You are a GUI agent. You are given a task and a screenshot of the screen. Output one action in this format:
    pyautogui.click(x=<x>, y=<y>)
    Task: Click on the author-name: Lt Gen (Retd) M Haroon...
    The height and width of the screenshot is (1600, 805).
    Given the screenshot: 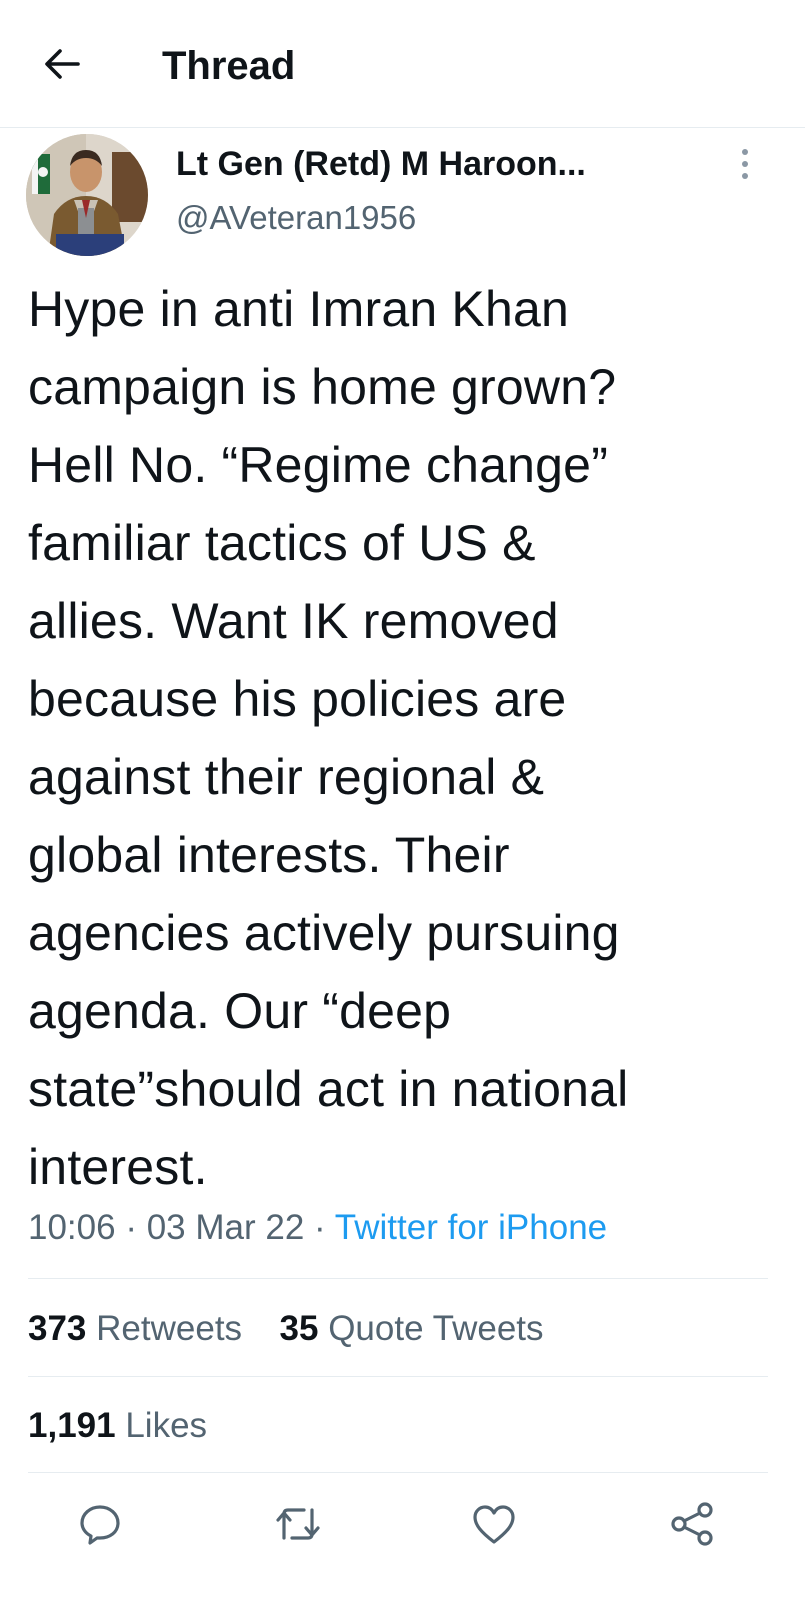 What is the action you would take?
    pyautogui.click(x=381, y=164)
    